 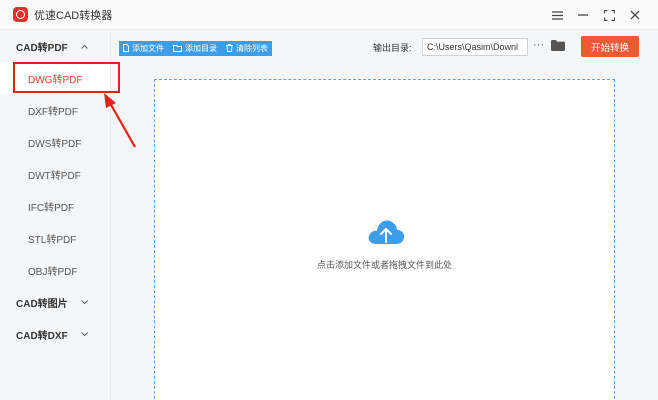 What do you see at coordinates (557, 15) in the screenshot?
I see `menu-icon` at bounding box center [557, 15].